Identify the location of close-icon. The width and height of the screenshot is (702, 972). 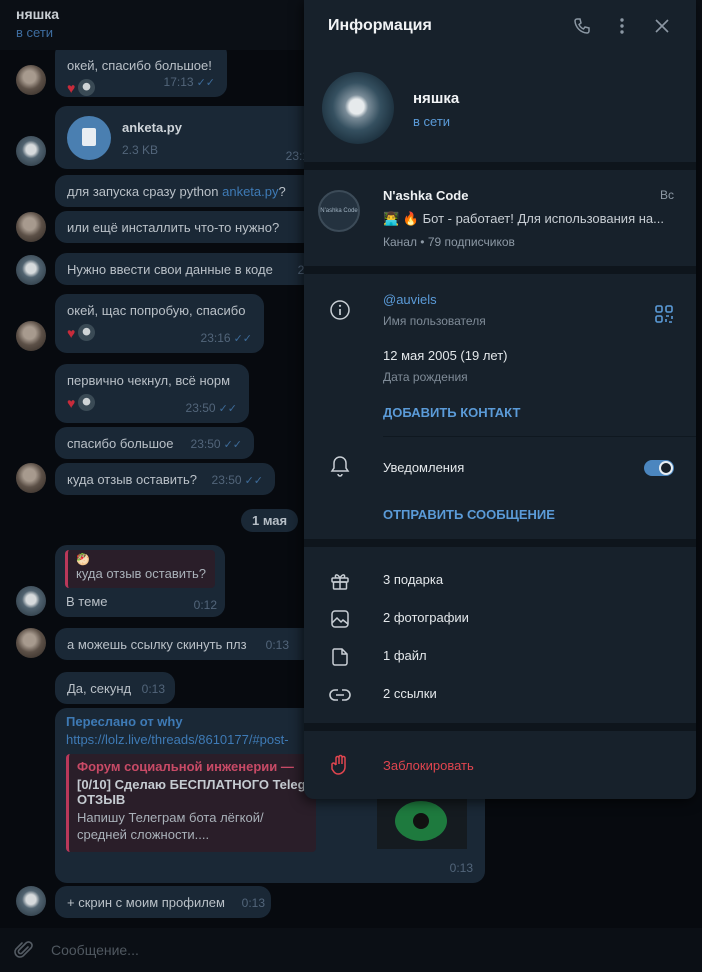
(662, 26).